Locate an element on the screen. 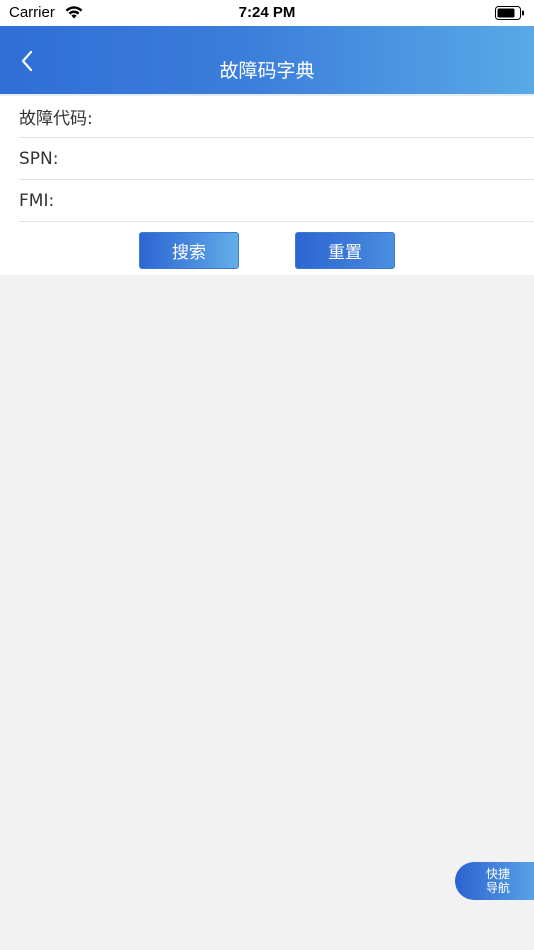 The height and width of the screenshot is (950, 534). fmi-label: FMI: is located at coordinates (37, 200).